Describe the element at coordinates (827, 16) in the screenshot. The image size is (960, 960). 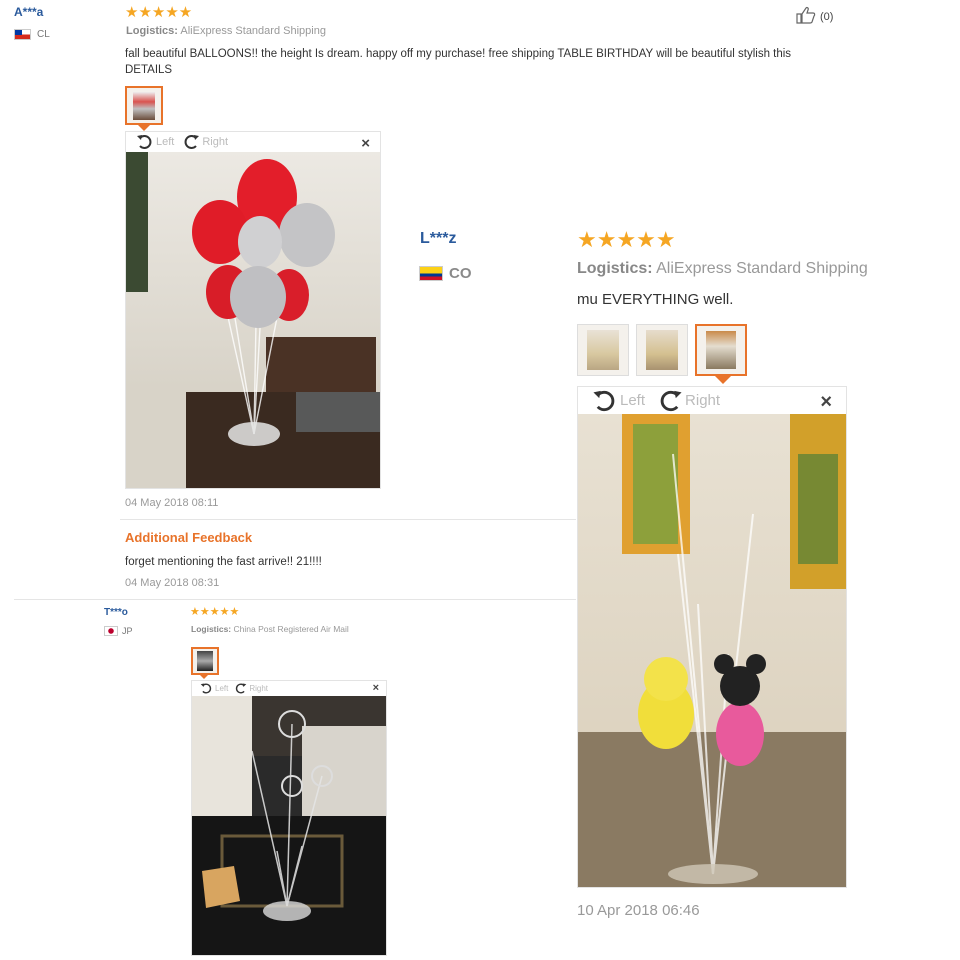
I see `like-count: (0)` at that location.